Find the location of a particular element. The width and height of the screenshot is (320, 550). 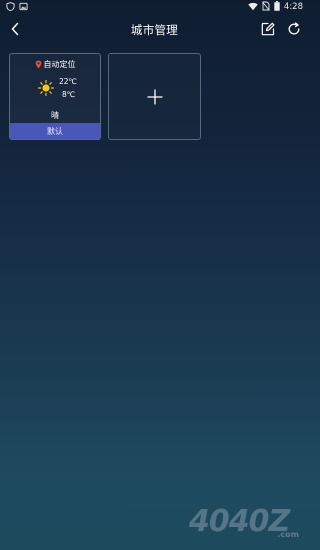

clock-time: 4:28 is located at coordinates (293, 7).